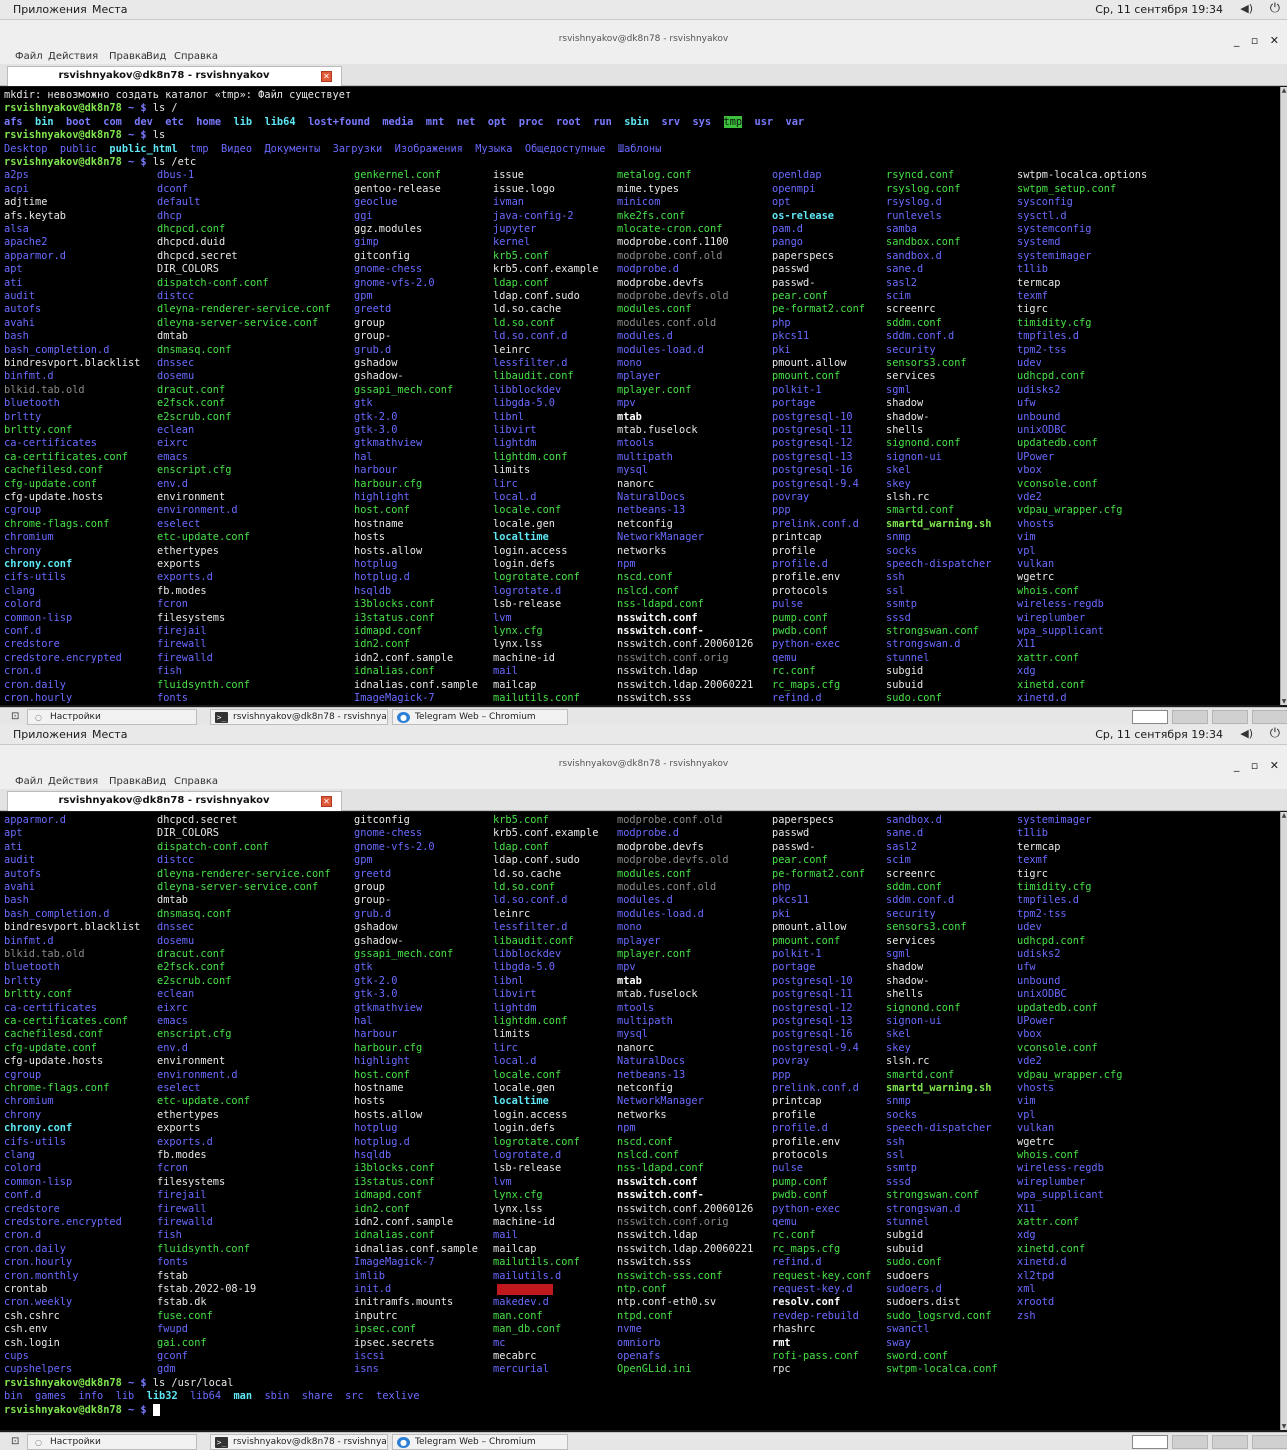 The height and width of the screenshot is (1450, 1287). What do you see at coordinates (645, 1315) in the screenshot?
I see `etc-entry: ntpd.conf` at bounding box center [645, 1315].